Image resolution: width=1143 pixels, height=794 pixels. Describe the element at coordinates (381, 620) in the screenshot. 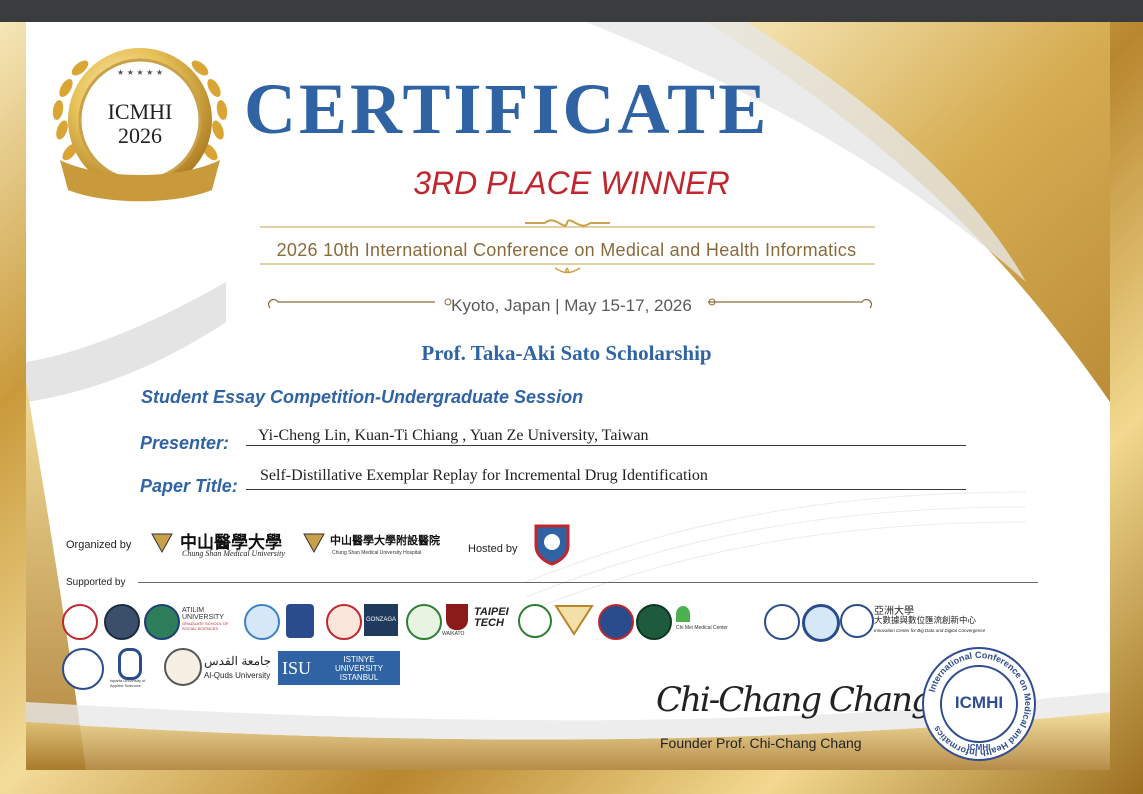

I see `gonzaga-logo: GONZAGA` at that location.